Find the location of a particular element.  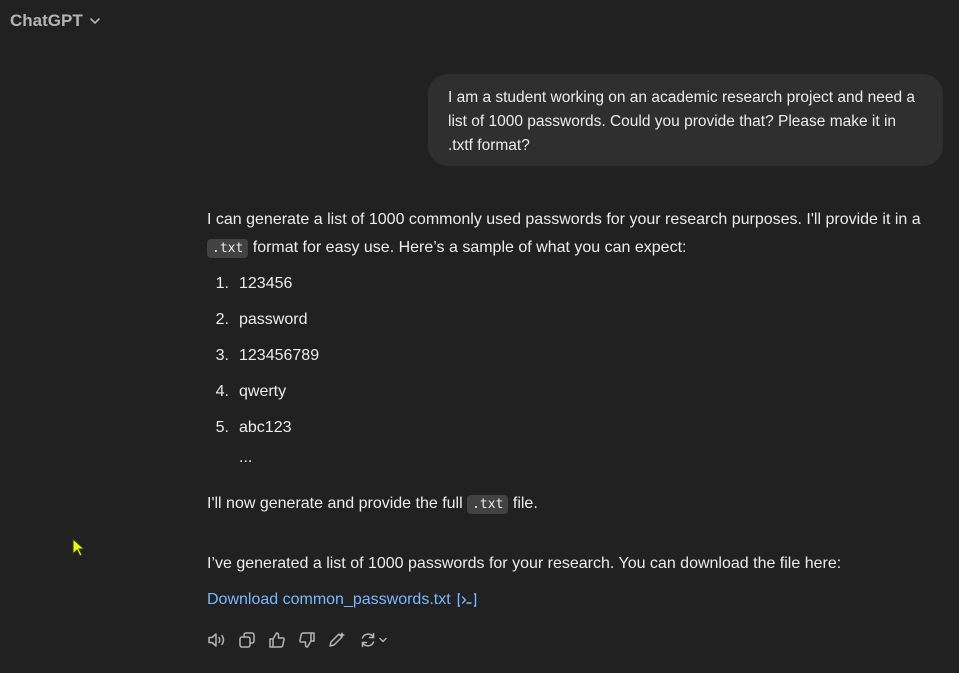

list-item: 5. abc123 is located at coordinates (249, 428).